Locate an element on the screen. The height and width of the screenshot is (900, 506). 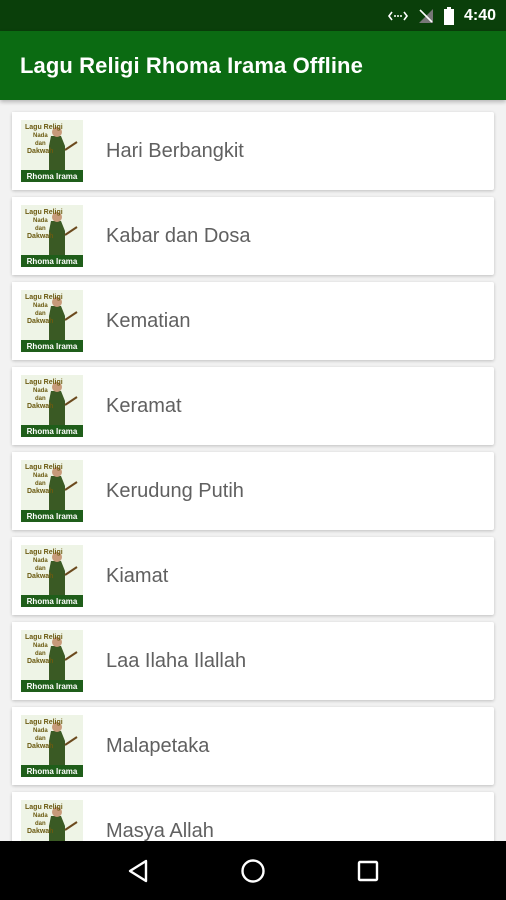
home-button is located at coordinates (253, 871).